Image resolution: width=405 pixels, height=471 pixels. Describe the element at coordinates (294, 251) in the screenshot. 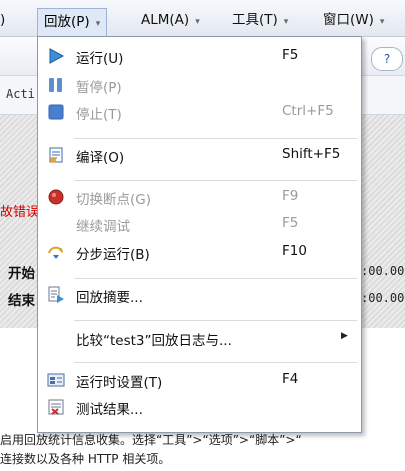

I see `menu-item-shortcut: F10` at that location.